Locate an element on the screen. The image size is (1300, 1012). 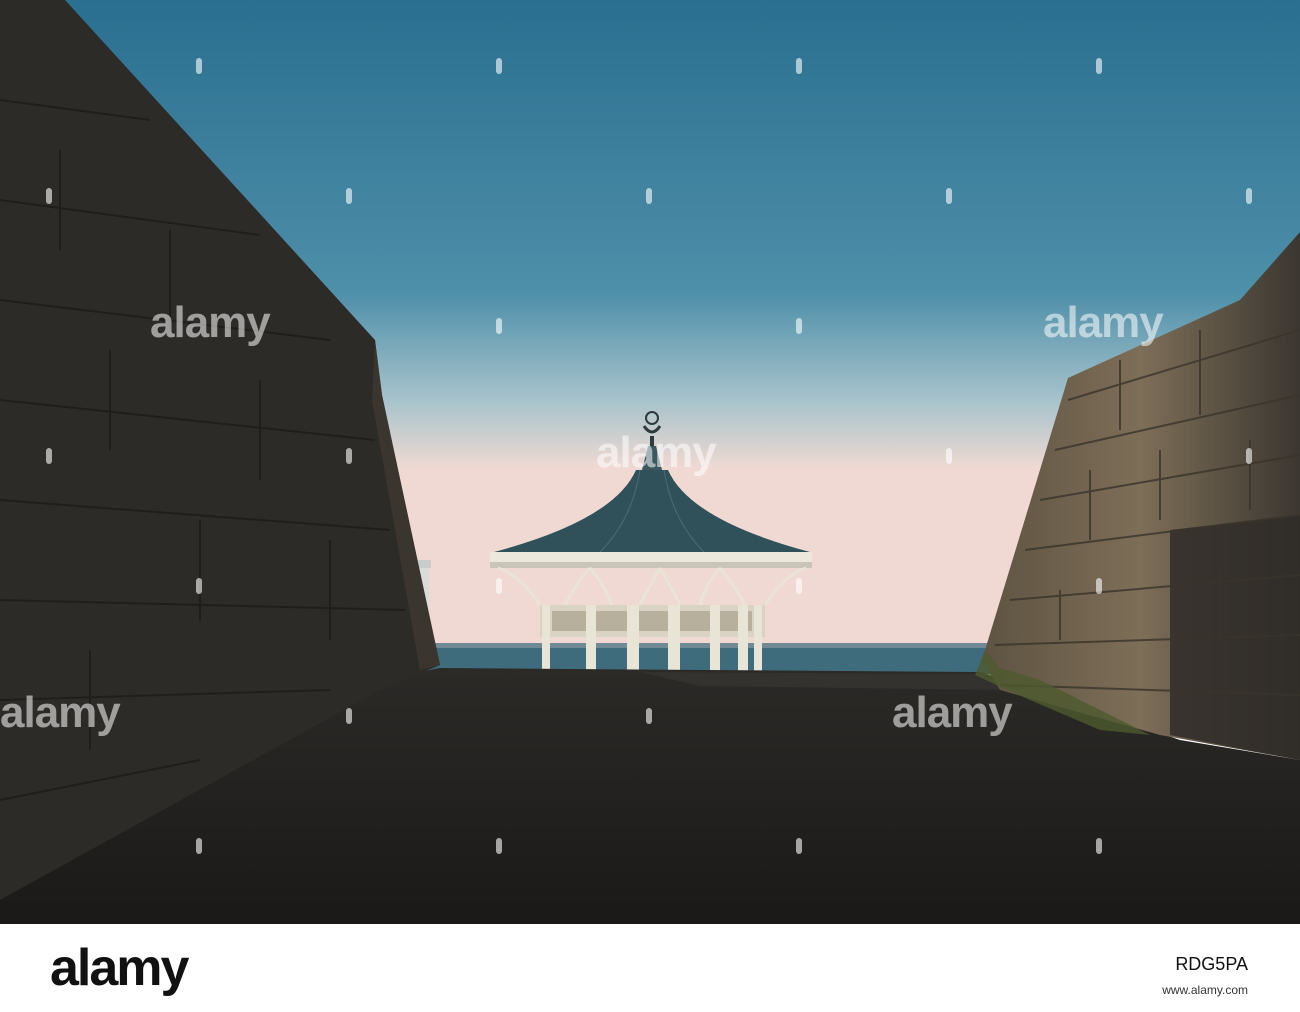
image-id: RDG5PA is located at coordinates (1211, 964).